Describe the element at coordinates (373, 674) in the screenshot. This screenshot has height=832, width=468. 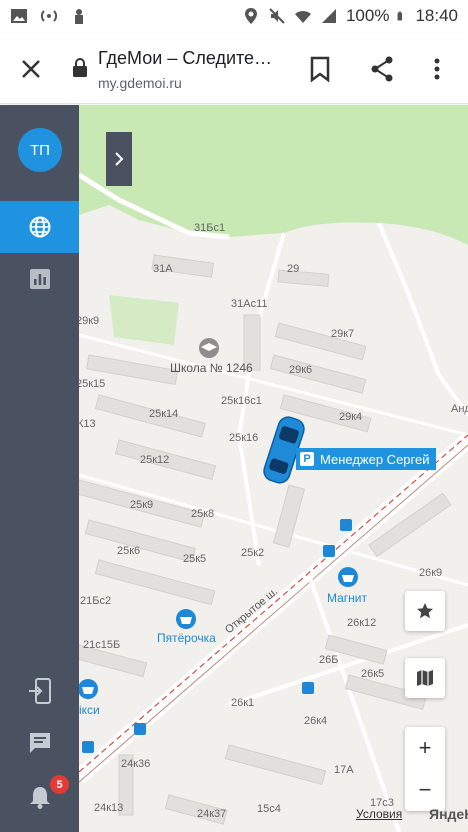
I see `building-label: 26к5` at that location.